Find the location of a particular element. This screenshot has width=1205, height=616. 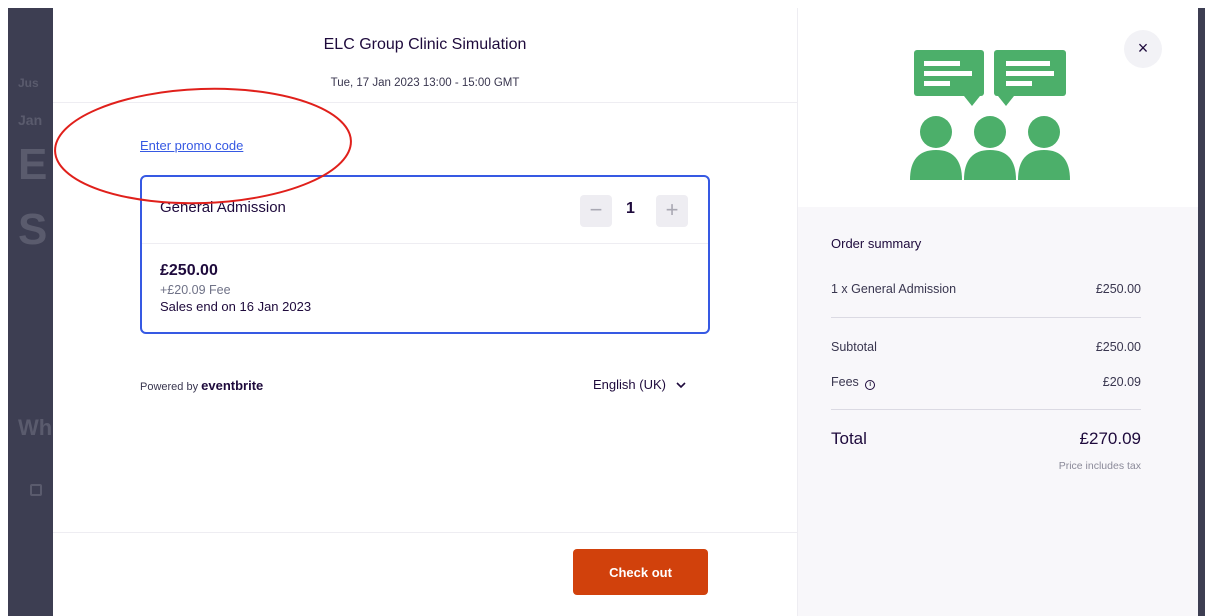

ticket-quantity: 1 is located at coordinates (630, 208).